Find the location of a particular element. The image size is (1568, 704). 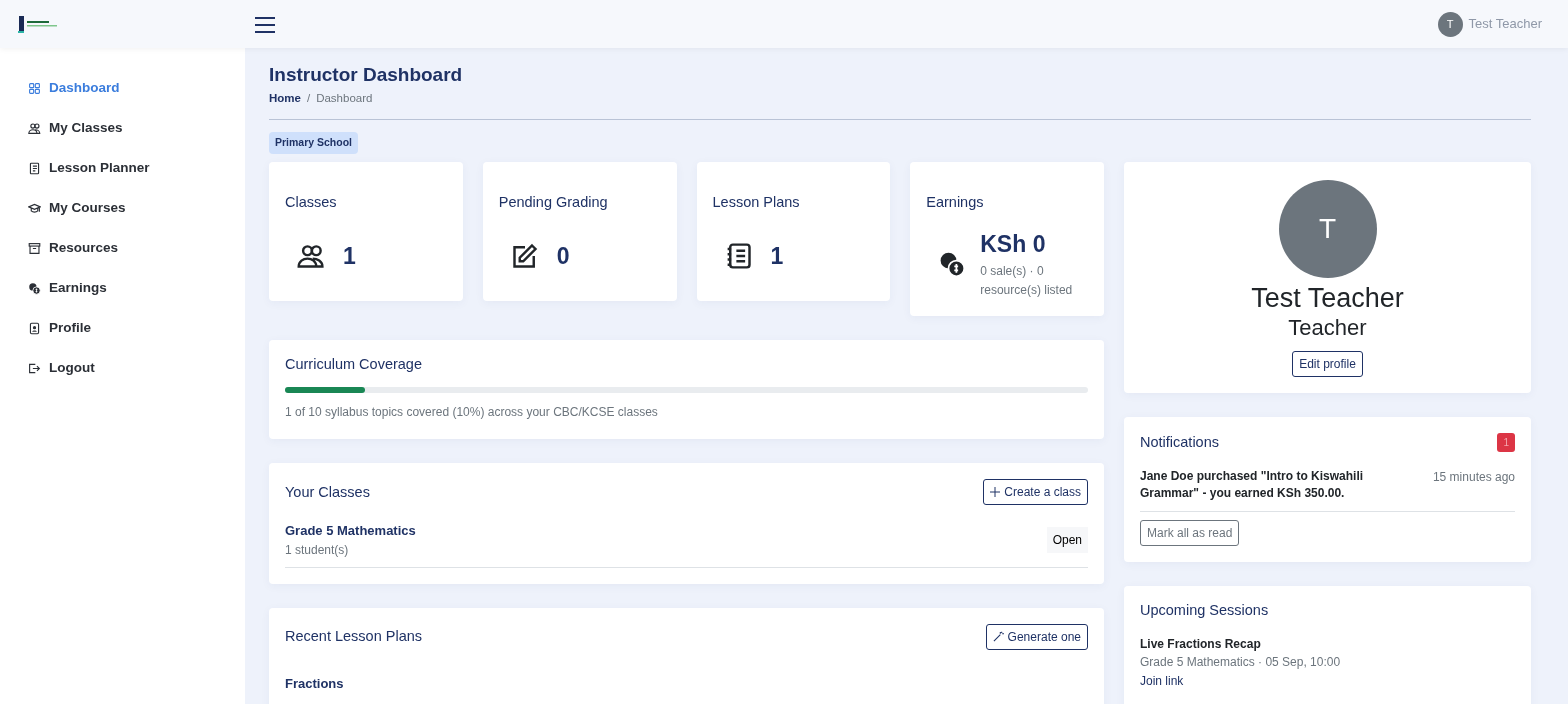

sidebar-item: My Courses is located at coordinates (122, 208).